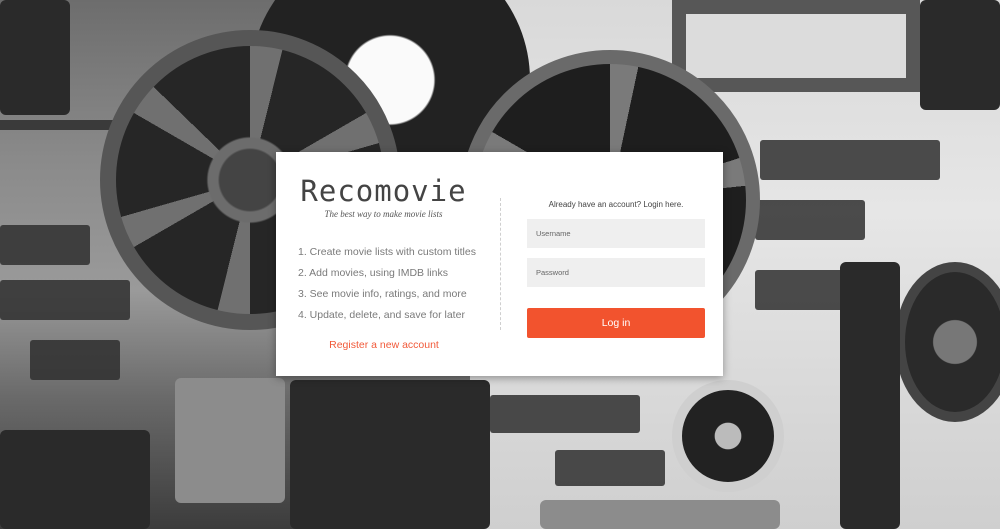 The height and width of the screenshot is (529, 1000). What do you see at coordinates (381, 315) in the screenshot?
I see `feature-item: 4. Update, delete, and save for later` at bounding box center [381, 315].